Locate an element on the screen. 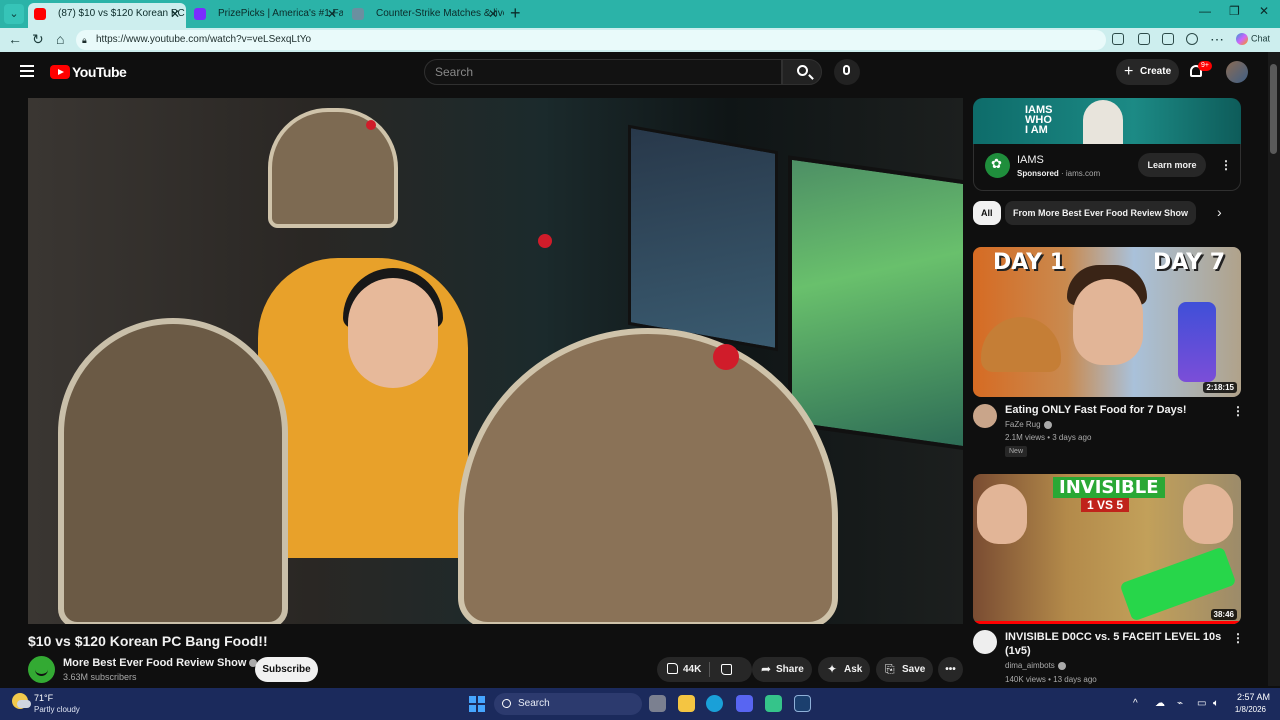 This screenshot has height=720, width=1280. ad-domain: iams.com is located at coordinates (1083, 173).